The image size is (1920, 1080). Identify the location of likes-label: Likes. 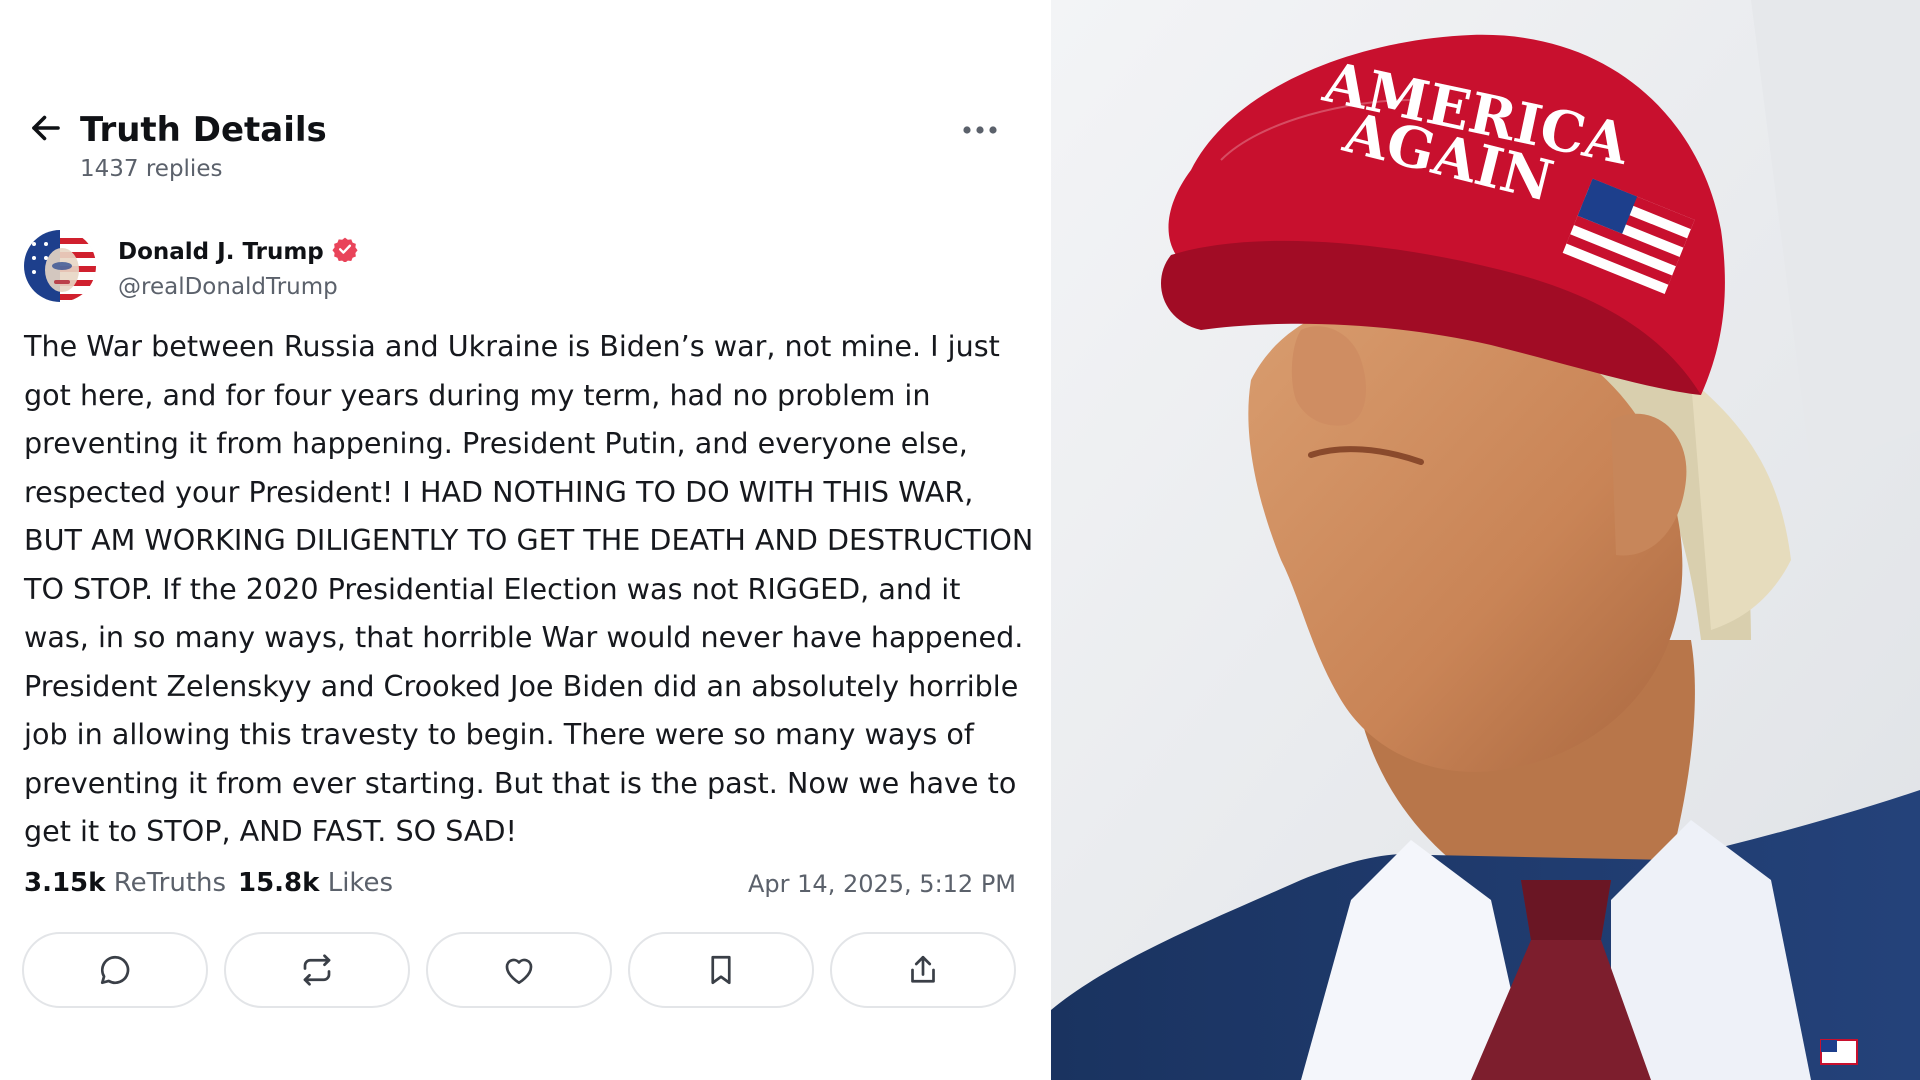
(360, 883).